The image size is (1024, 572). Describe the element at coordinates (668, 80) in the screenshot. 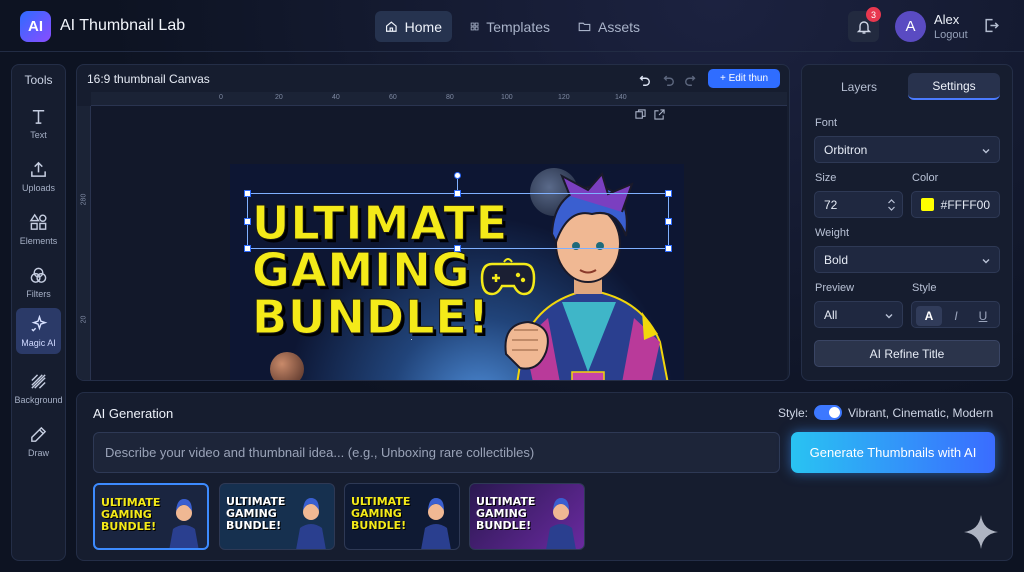

I see `undo-disabled-icon` at that location.